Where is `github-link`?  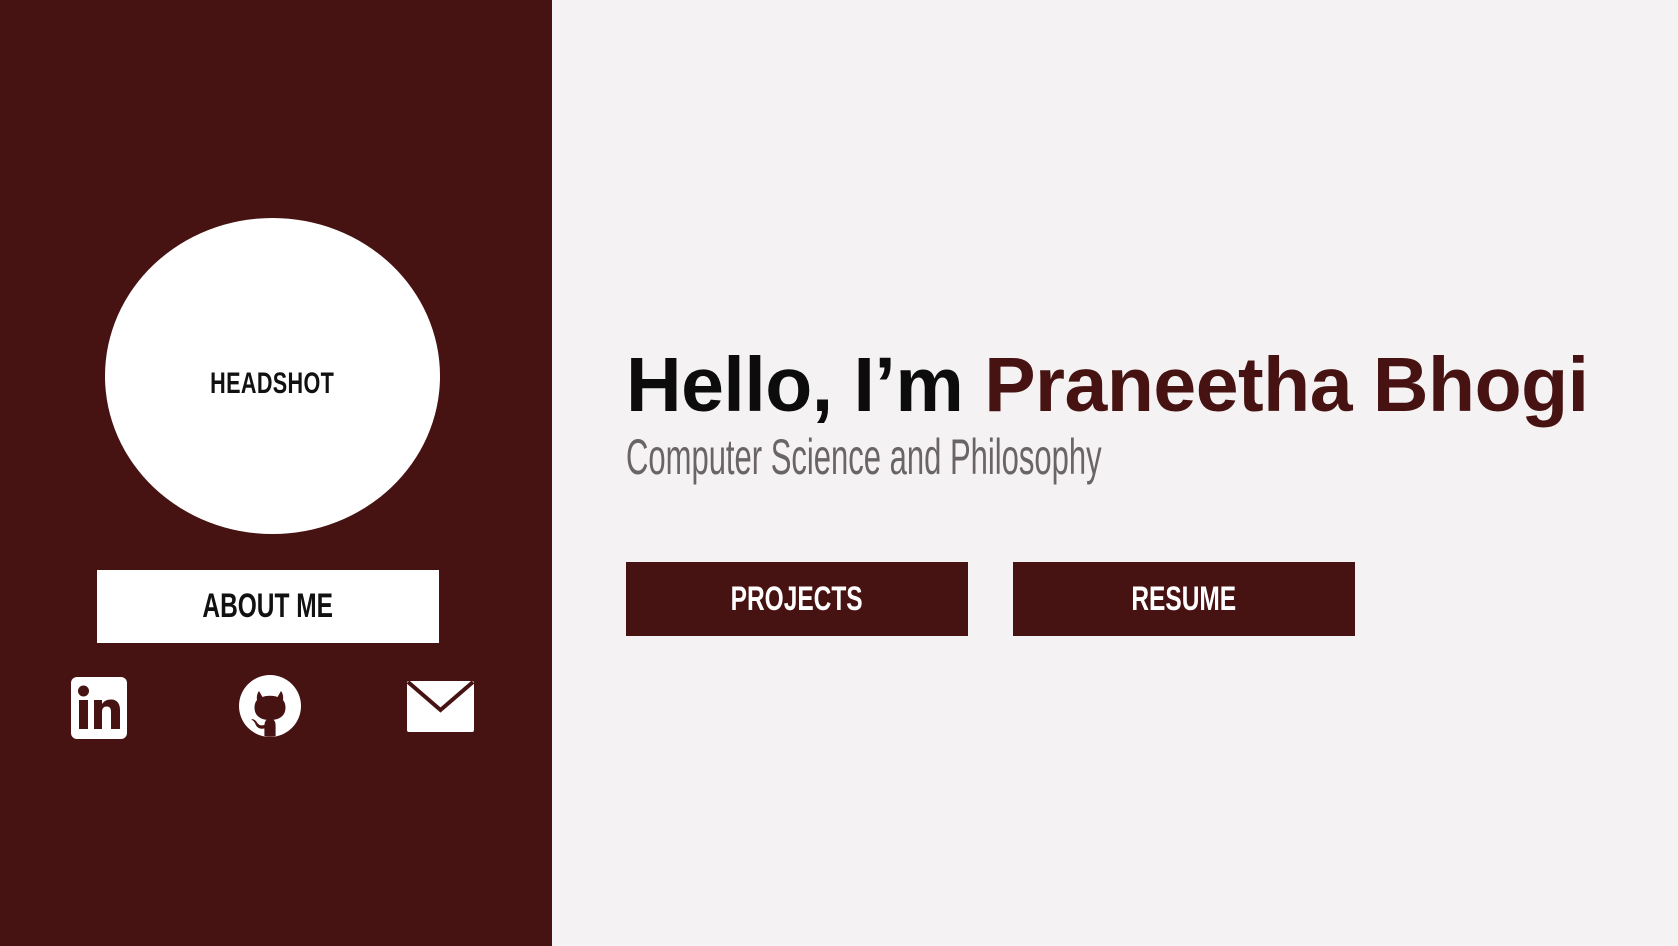 github-link is located at coordinates (270, 706).